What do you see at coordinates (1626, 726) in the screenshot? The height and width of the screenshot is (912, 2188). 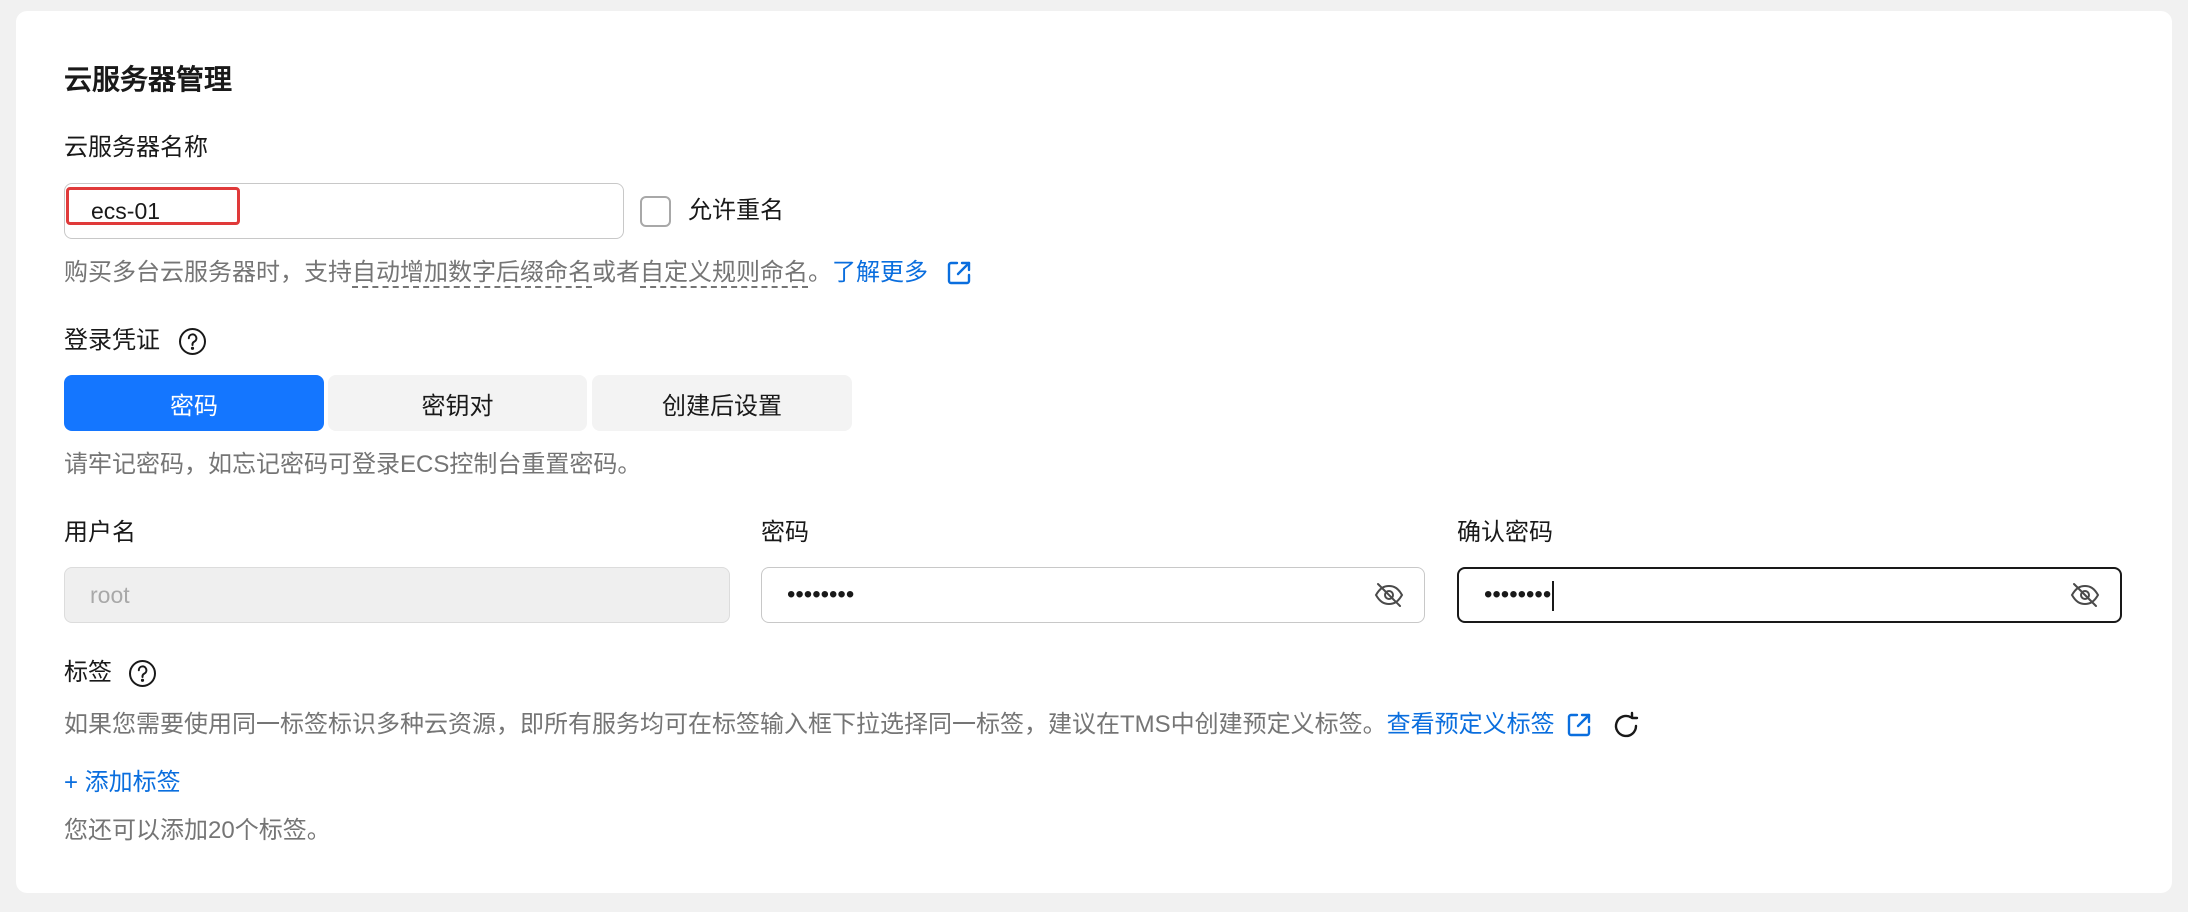 I see `refresh-icon` at bounding box center [1626, 726].